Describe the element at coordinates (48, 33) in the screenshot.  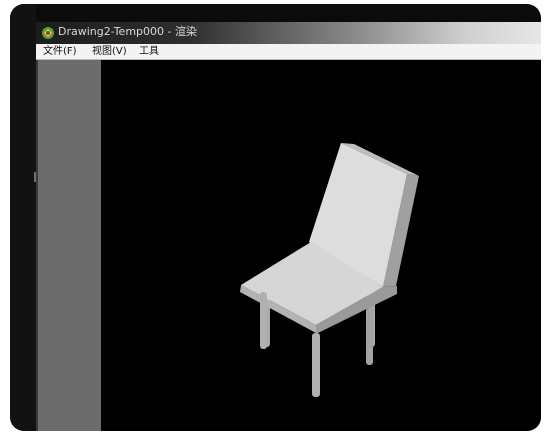
I see `app-icon` at that location.